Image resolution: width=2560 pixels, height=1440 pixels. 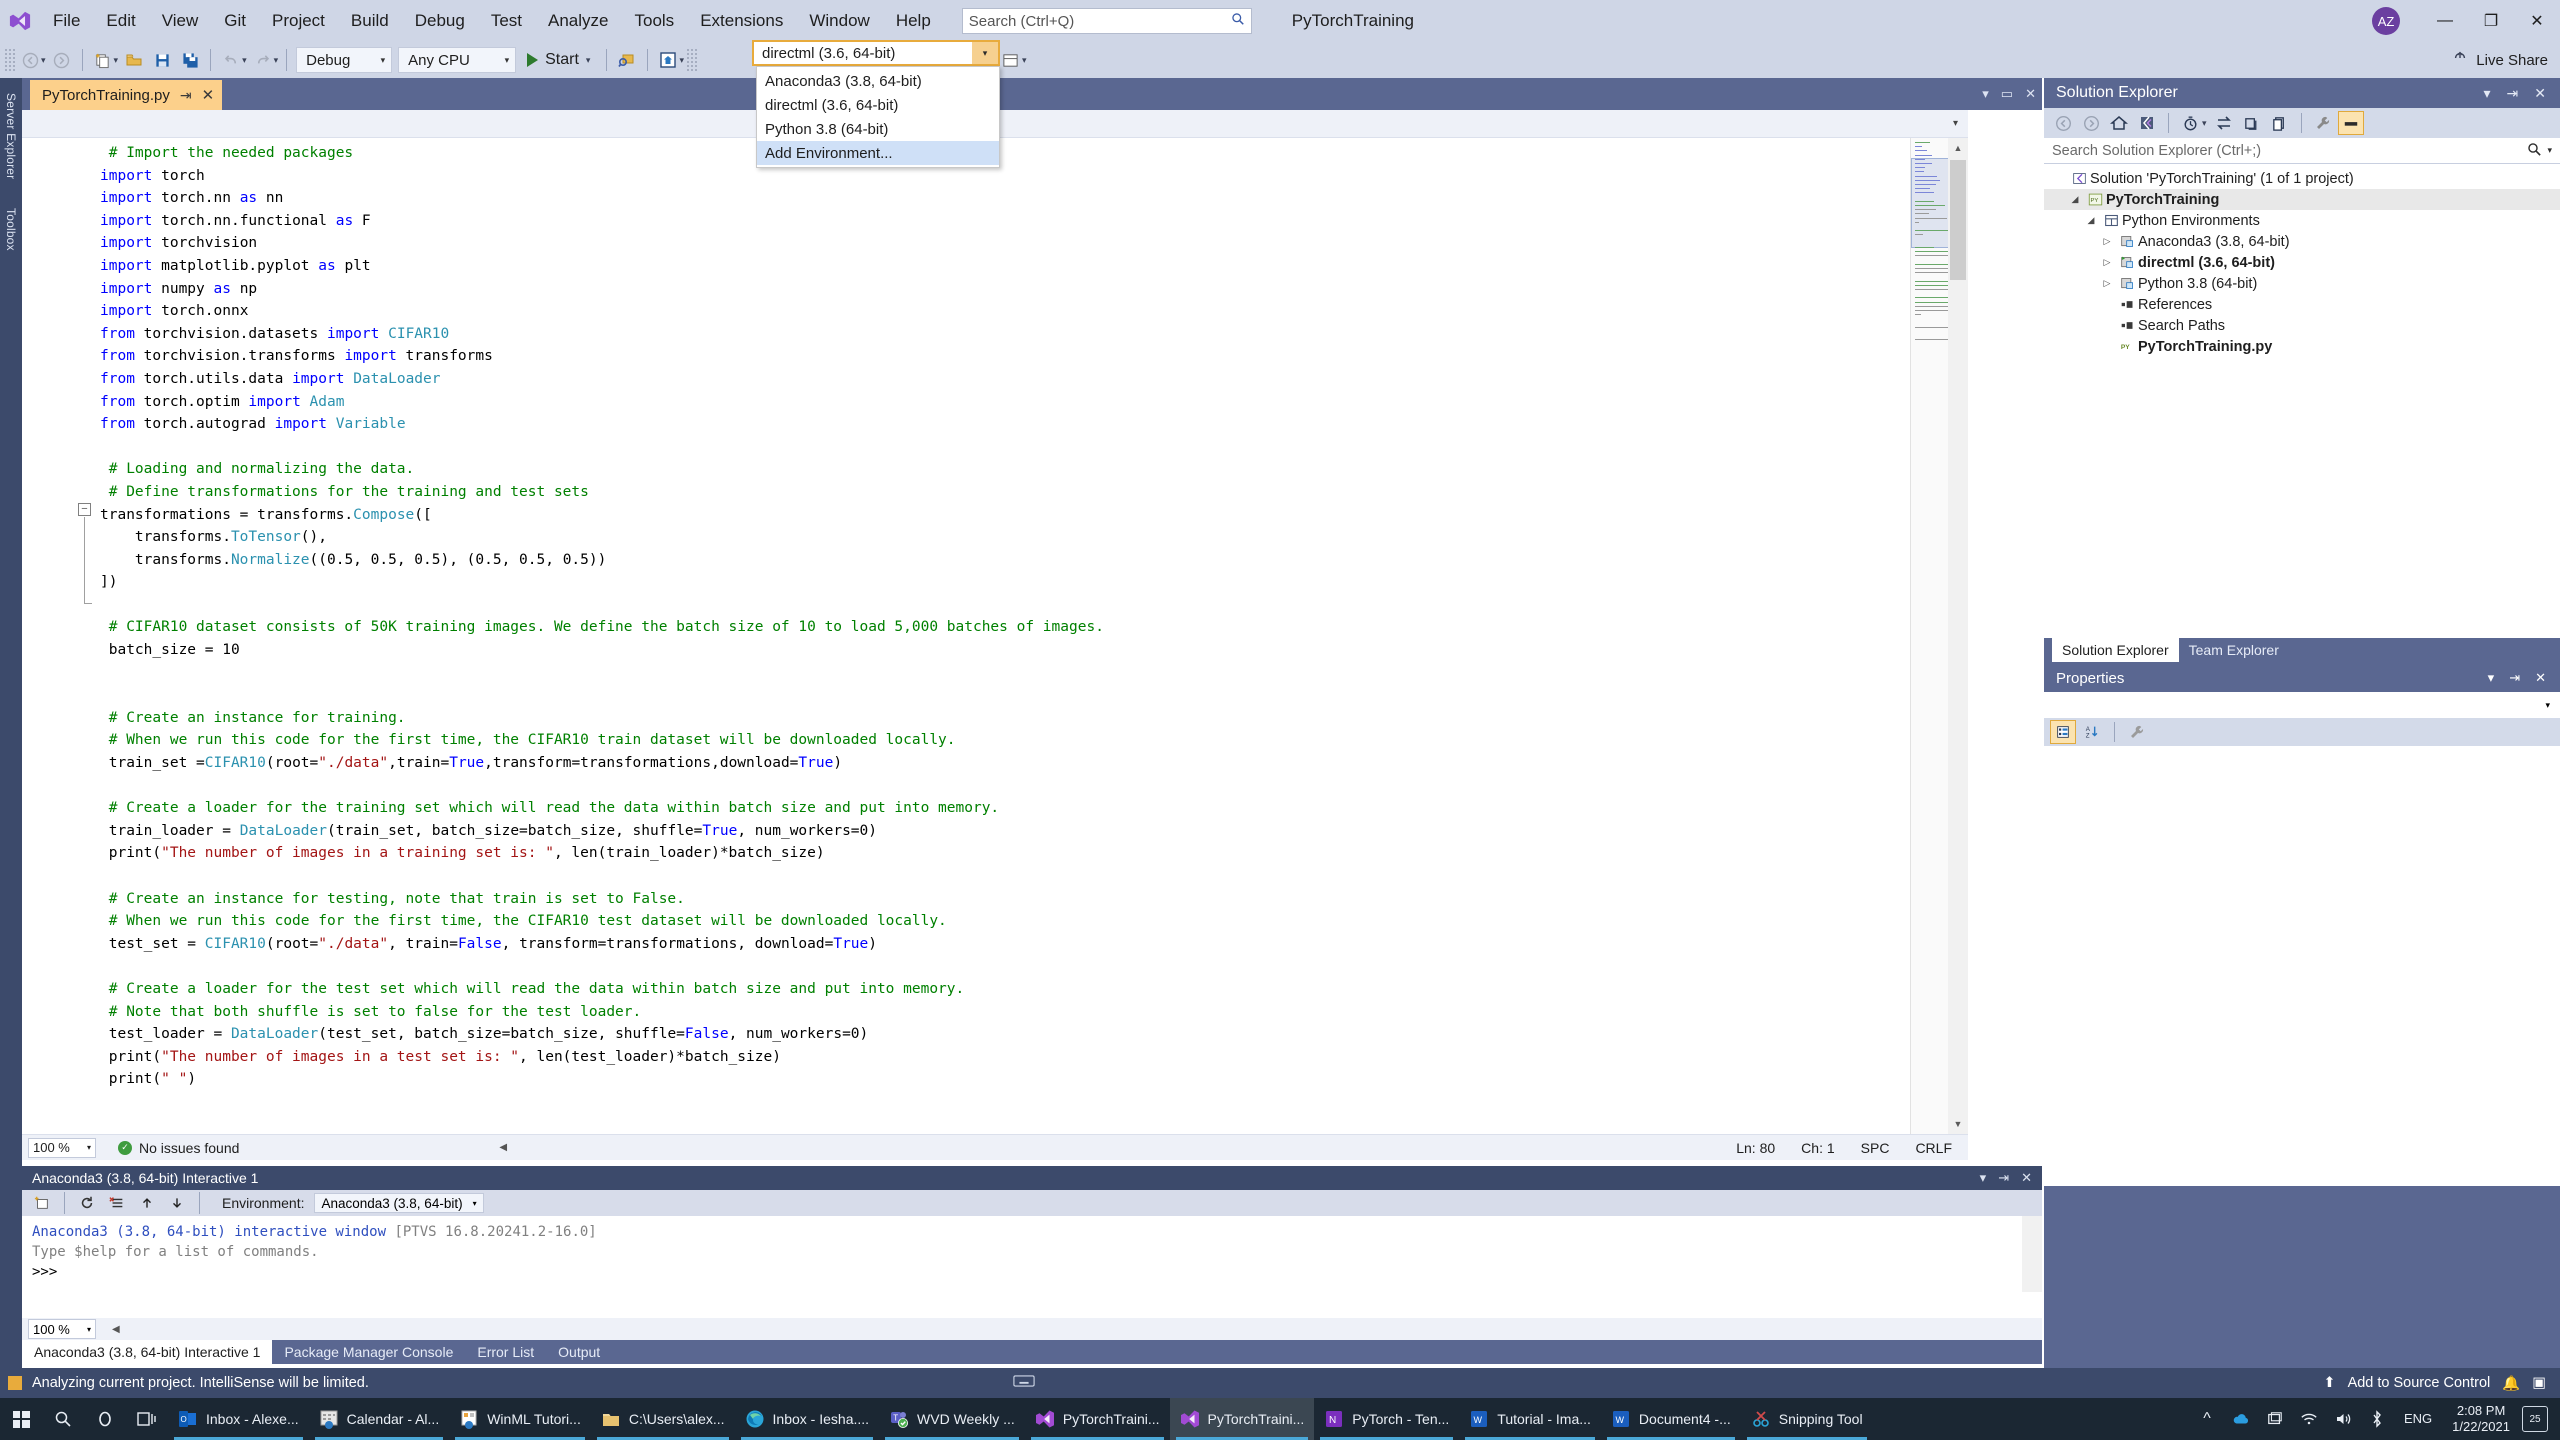 I want to click on tree-item: ◢ Python Environments, so click(x=2302, y=220).